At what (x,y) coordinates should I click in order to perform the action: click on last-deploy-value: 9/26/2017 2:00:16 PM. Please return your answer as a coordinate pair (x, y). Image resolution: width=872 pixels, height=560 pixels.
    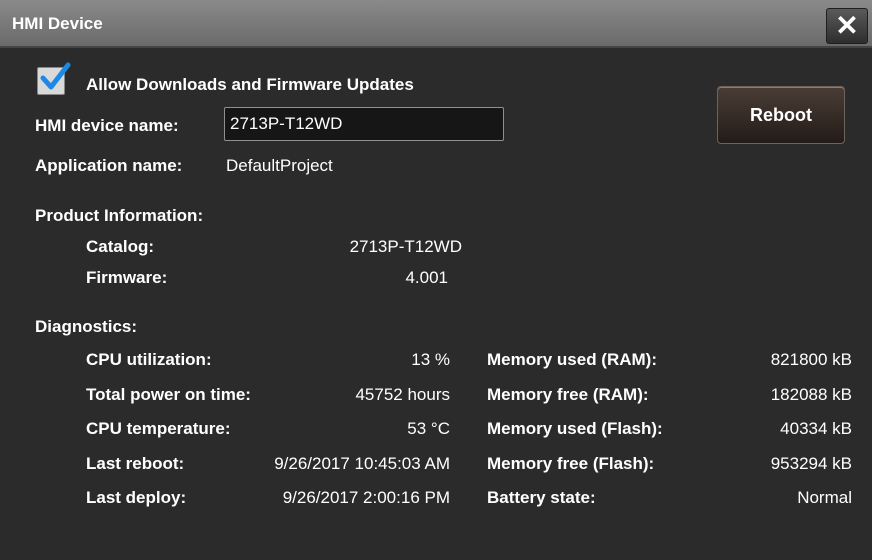
    Looking at the image, I should click on (366, 497).